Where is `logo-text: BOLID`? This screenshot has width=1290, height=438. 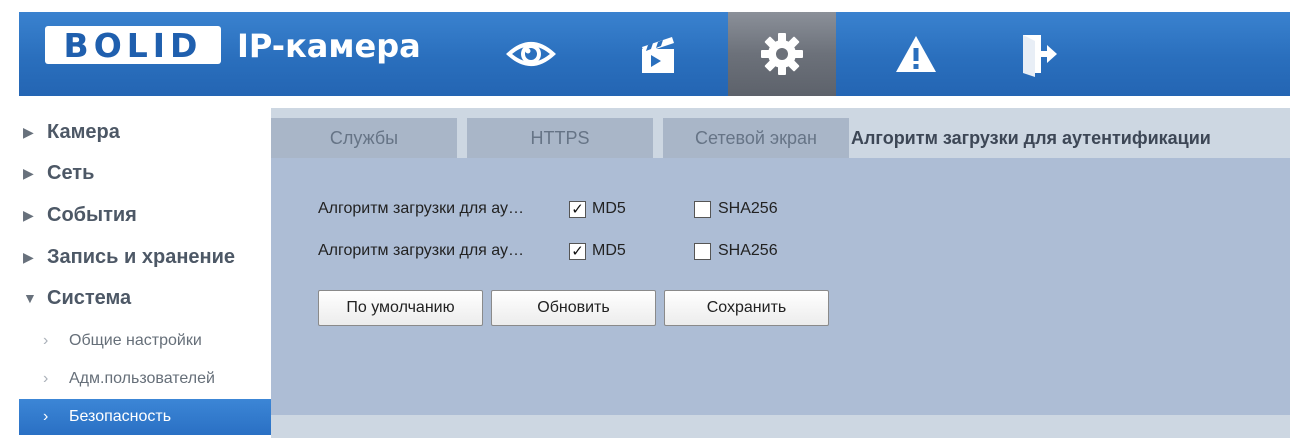
logo-text: BOLID is located at coordinates (133, 45).